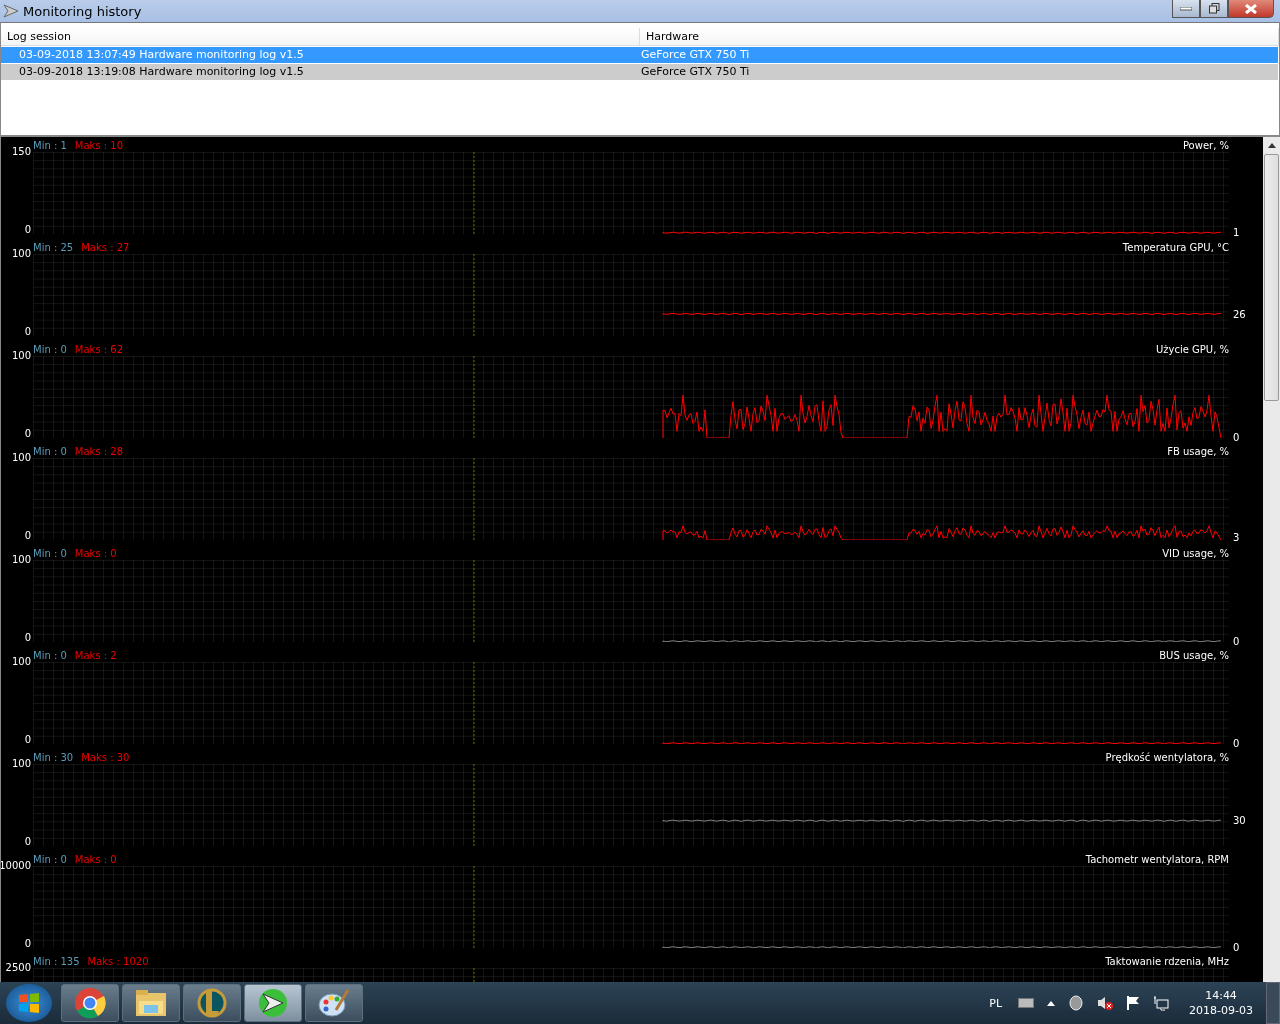 This screenshot has width=1280, height=1024. What do you see at coordinates (1195, 553) in the screenshot?
I see `graph-title: VID usage, %` at bounding box center [1195, 553].